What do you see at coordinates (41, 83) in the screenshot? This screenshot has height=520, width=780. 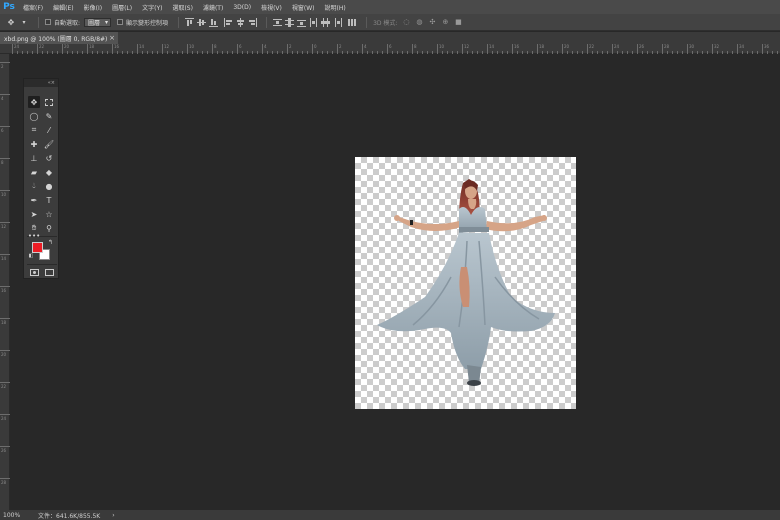 I see `tools-panel-header: «×` at bounding box center [41, 83].